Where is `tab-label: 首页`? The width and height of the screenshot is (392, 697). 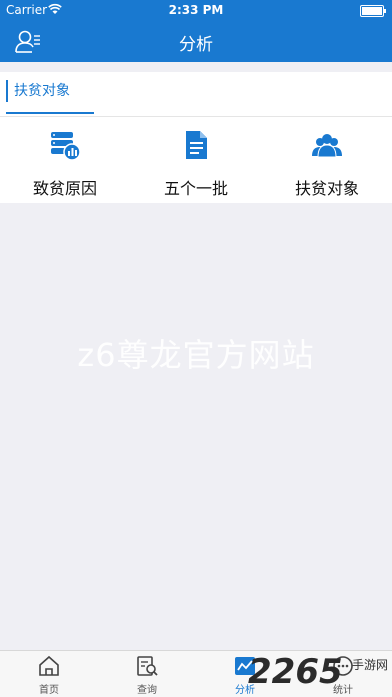
tab-label: 首页 is located at coordinates (49, 690).